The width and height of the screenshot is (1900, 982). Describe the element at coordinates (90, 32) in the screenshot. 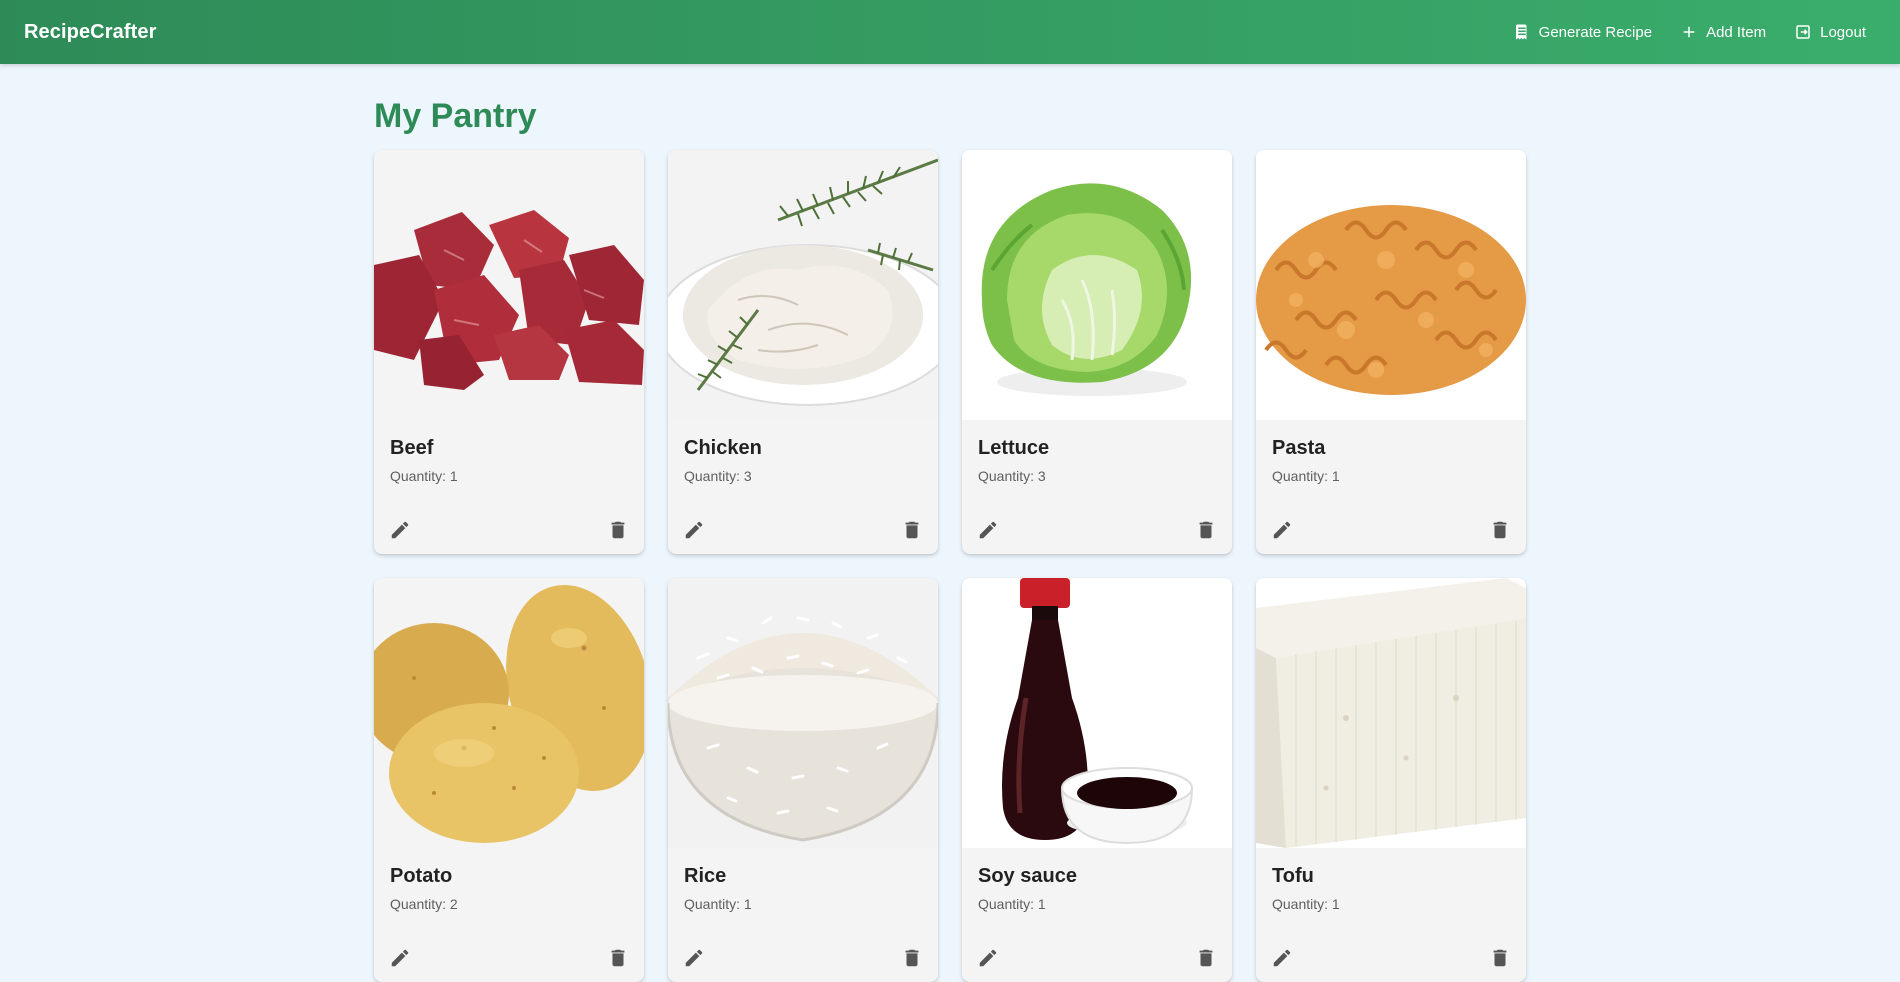

I see `app-title: RecipeCrafter` at that location.